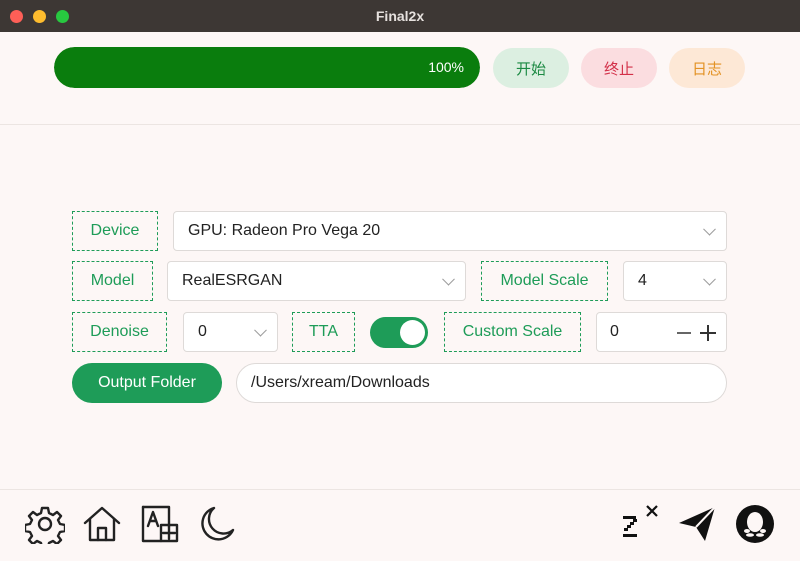 Image resolution: width=800 pixels, height=561 pixels. What do you see at coordinates (232, 280) in the screenshot?
I see `model-value: RealESRGAN` at bounding box center [232, 280].